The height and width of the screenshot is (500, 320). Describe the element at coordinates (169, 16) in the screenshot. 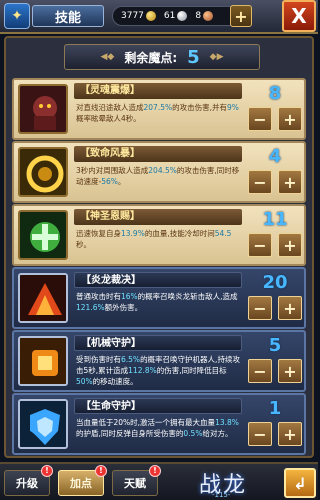

I see `silver-amount: 61` at that location.